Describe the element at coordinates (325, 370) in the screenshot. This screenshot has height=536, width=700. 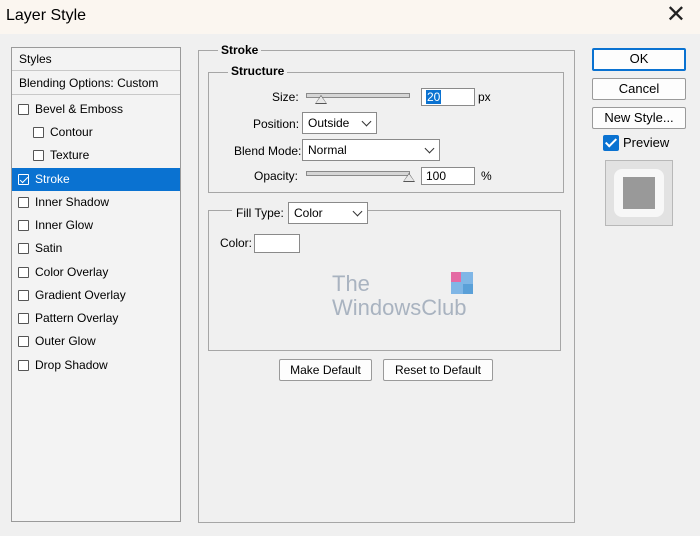
I see `make-default-button: Make Default` at that location.